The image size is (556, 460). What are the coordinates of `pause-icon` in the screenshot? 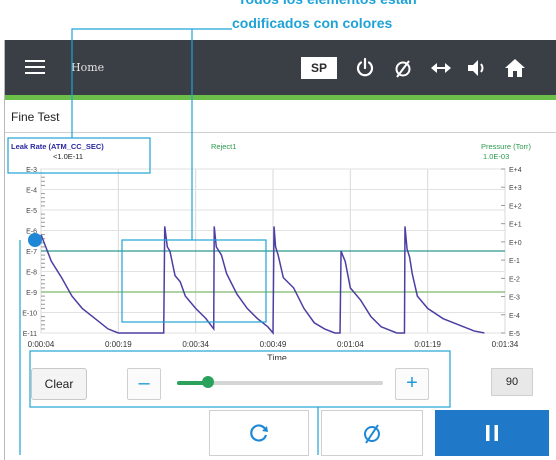 It's located at (492, 433).